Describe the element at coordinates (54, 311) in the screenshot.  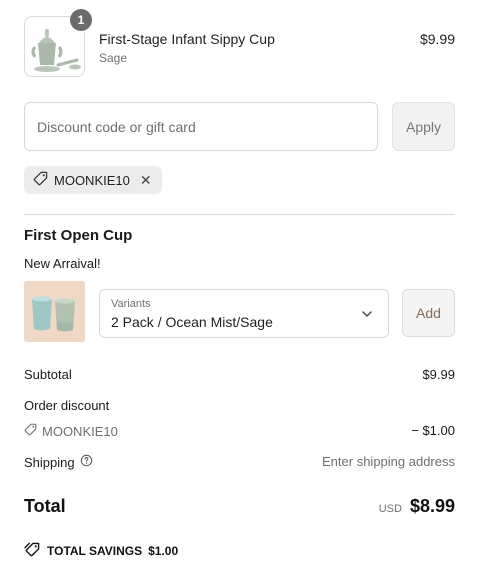
I see `upsell-product-image` at that location.